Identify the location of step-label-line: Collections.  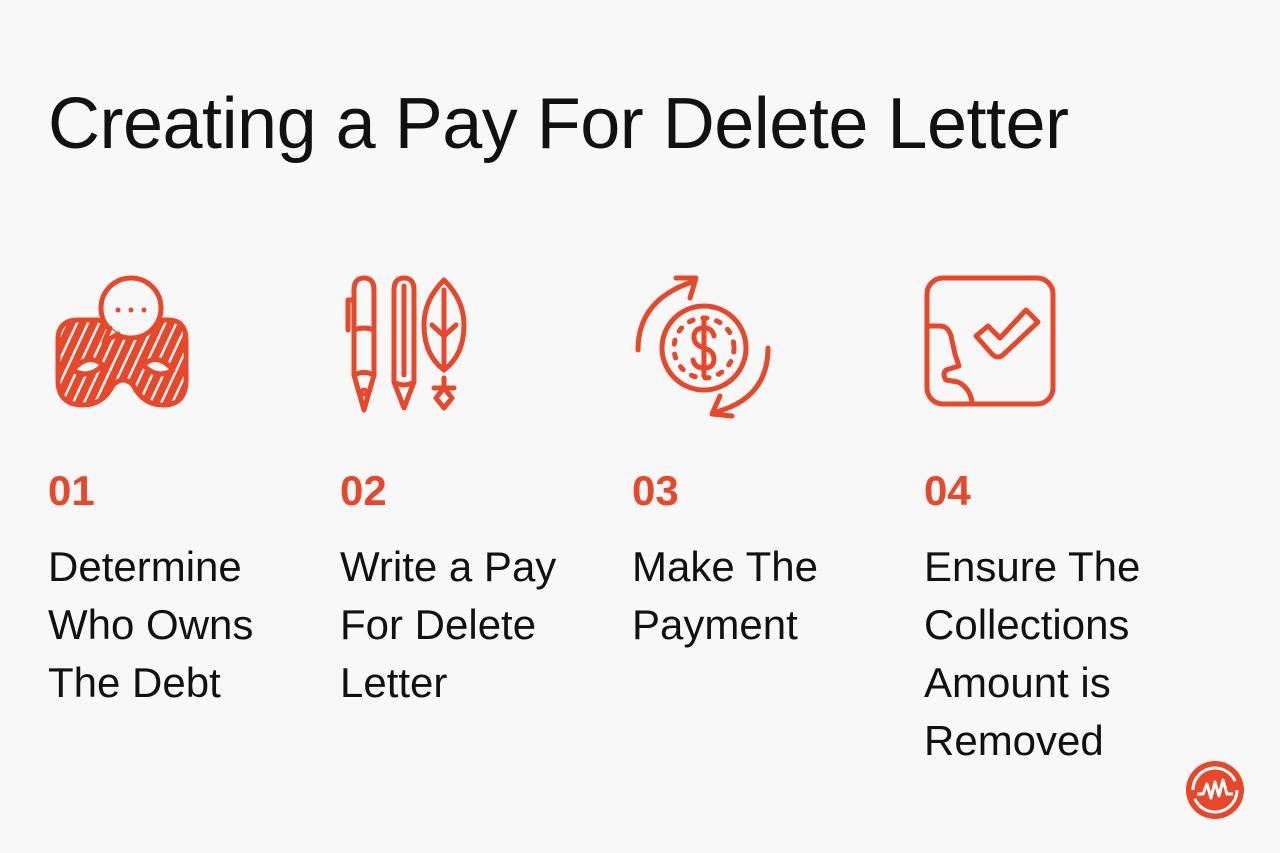
(1027, 624).